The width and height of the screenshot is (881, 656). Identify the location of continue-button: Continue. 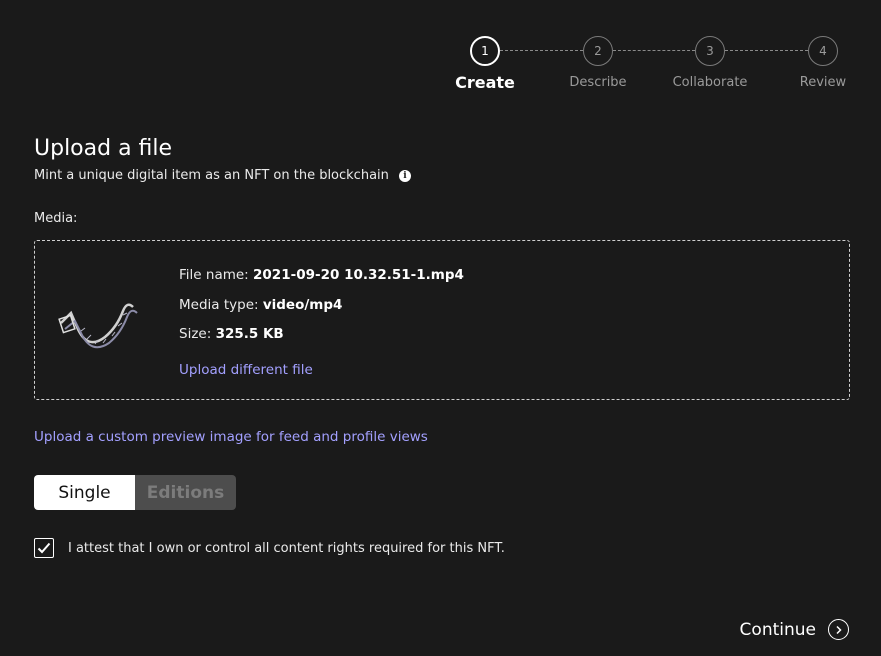
(794, 629).